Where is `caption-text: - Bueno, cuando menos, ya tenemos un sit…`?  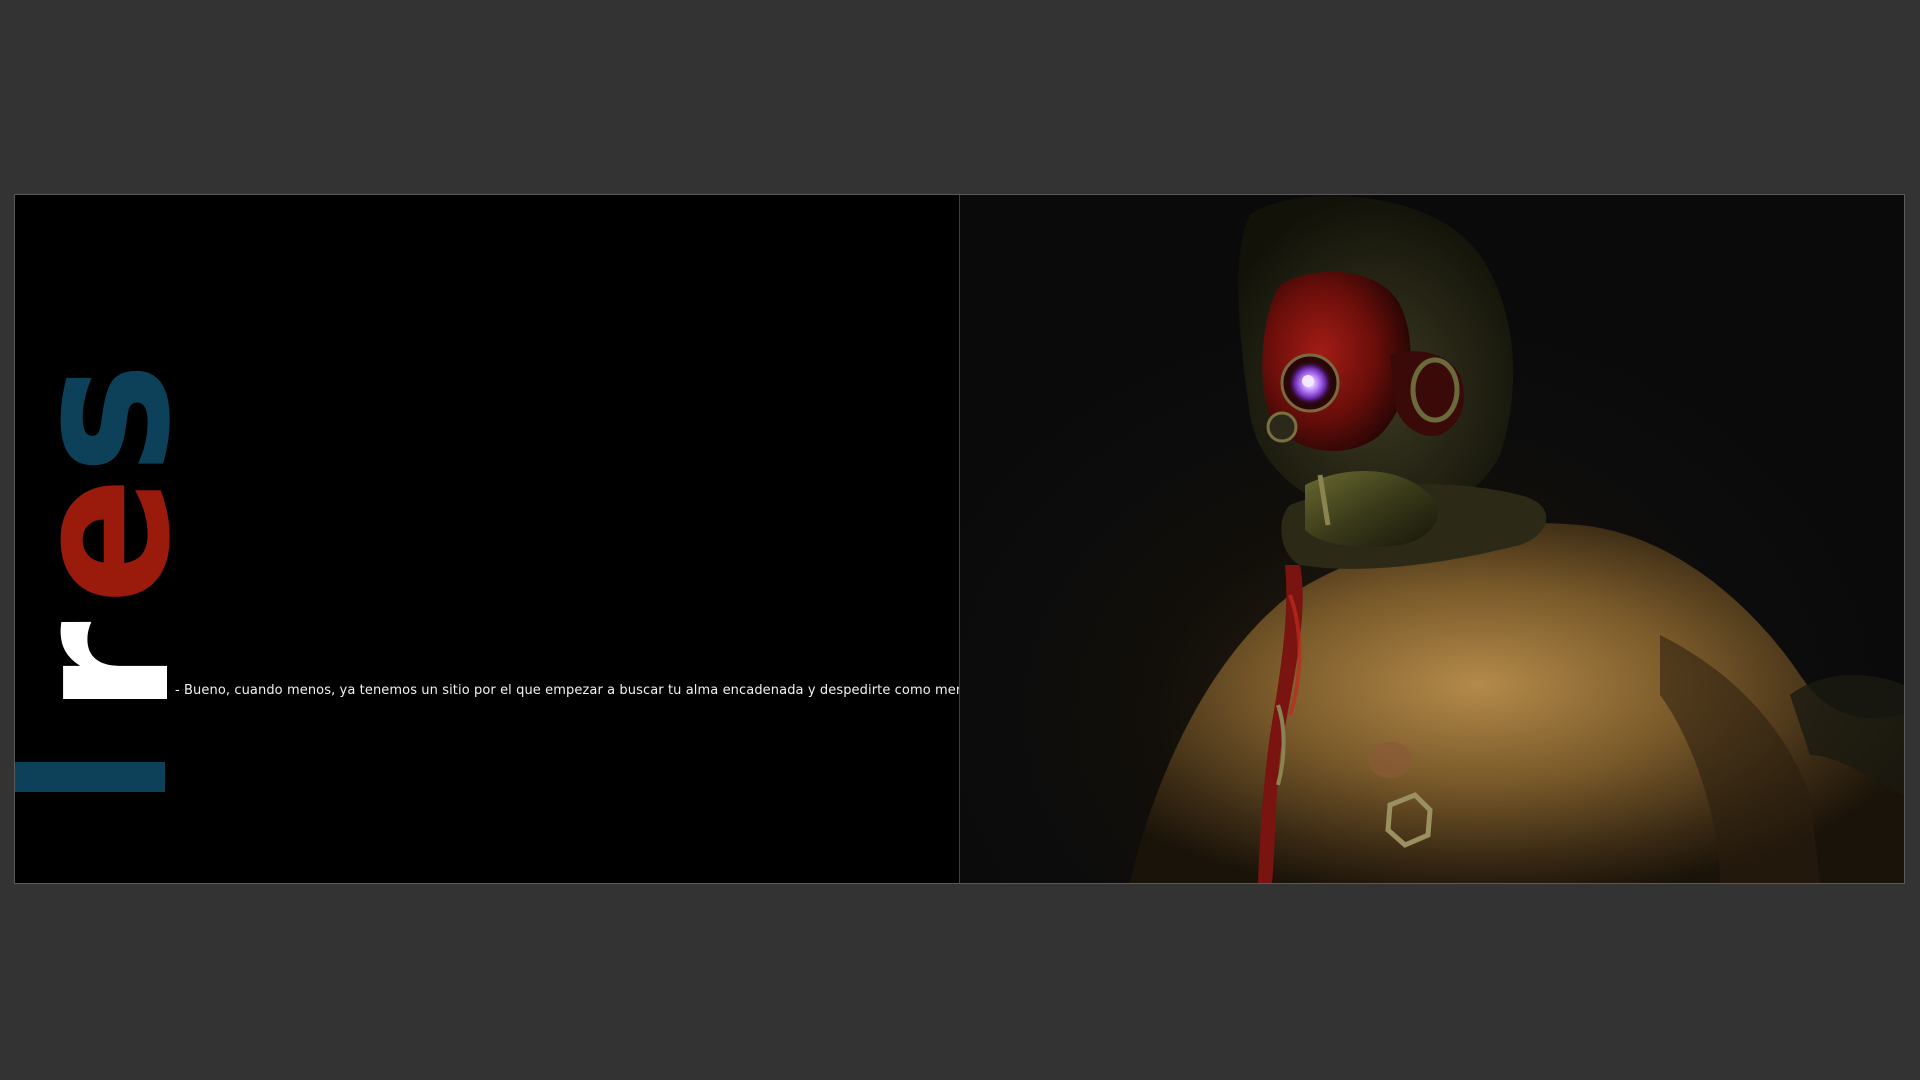 caption-text: - Bueno, cuando menos, ya tenemos un sit… is located at coordinates (567, 690).